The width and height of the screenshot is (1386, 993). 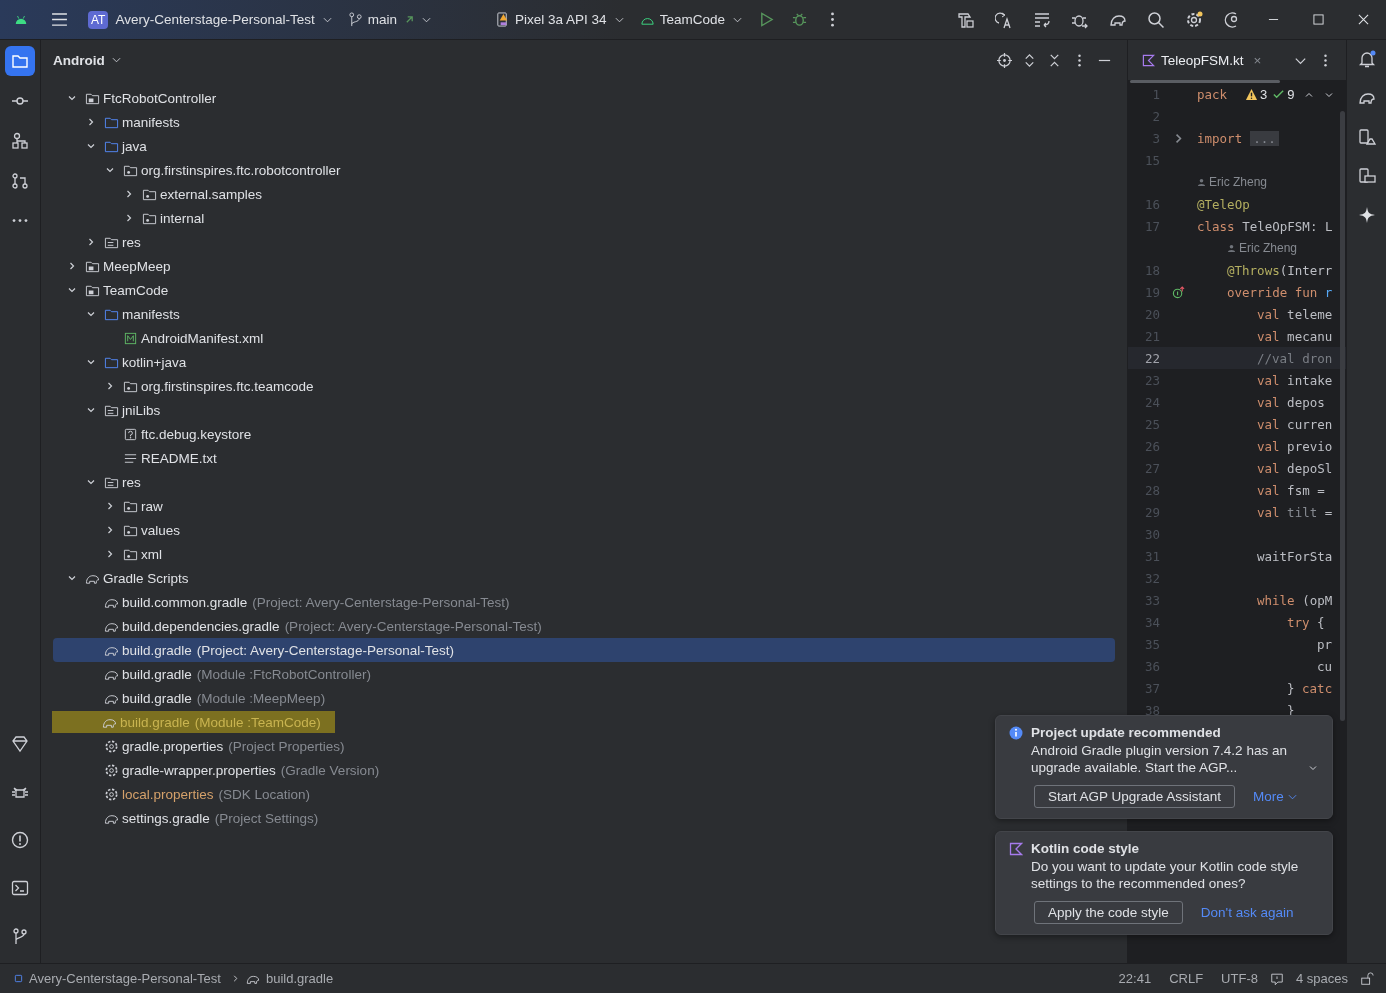 What do you see at coordinates (1363, 19) in the screenshot?
I see `close-icon` at bounding box center [1363, 19].